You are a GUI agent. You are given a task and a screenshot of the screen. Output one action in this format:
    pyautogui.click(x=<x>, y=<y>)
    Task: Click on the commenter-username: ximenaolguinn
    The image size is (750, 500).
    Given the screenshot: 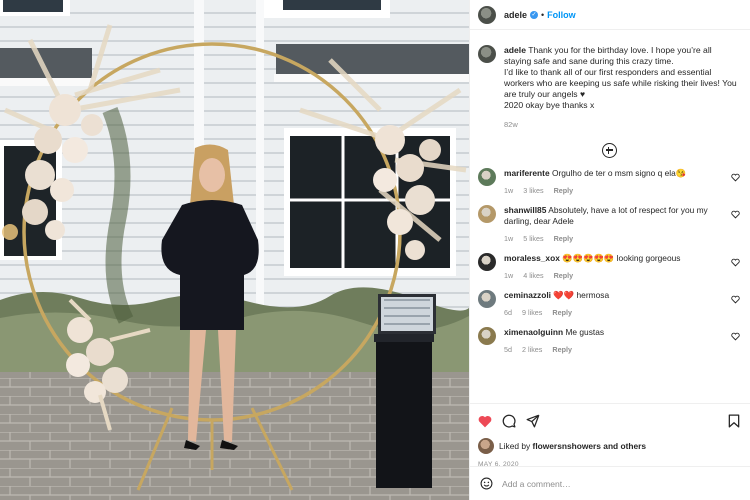 What is the action you would take?
    pyautogui.click(x=533, y=332)
    